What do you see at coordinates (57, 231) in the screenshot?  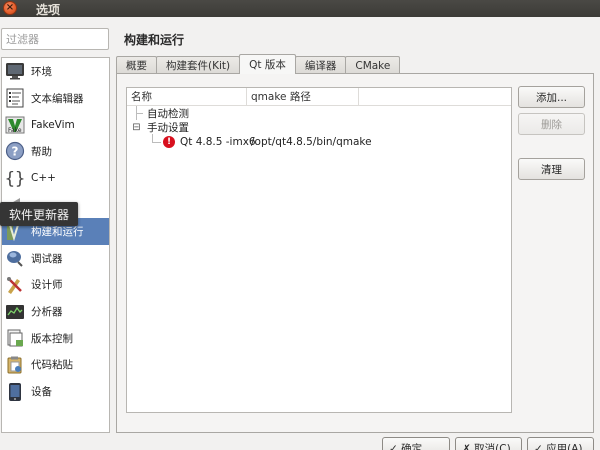 I see `sidebar-item-label: 构建和运行` at bounding box center [57, 231].